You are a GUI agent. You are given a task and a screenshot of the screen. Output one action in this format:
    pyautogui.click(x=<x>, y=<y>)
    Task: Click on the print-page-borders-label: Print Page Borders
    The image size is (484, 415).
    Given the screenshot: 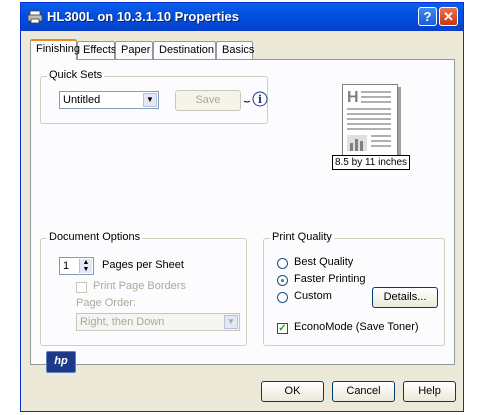 What is the action you would take?
    pyautogui.click(x=139, y=286)
    